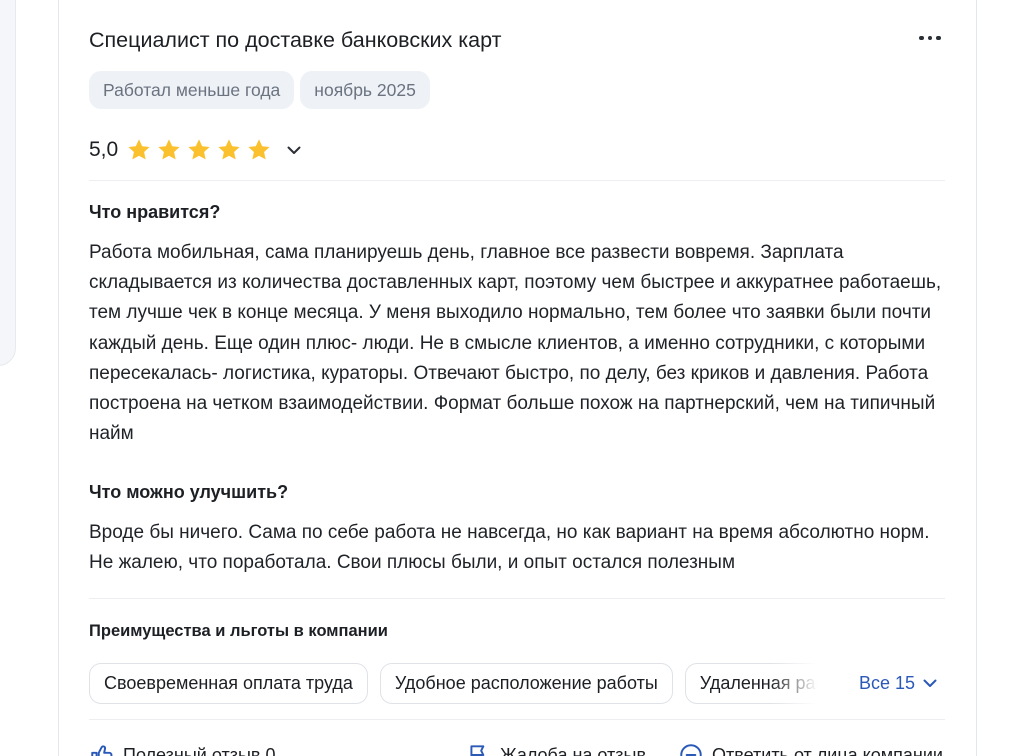 Image resolution: width=1031 pixels, height=756 pixels. What do you see at coordinates (930, 683) in the screenshot?
I see `chevron-down-icon` at bounding box center [930, 683].